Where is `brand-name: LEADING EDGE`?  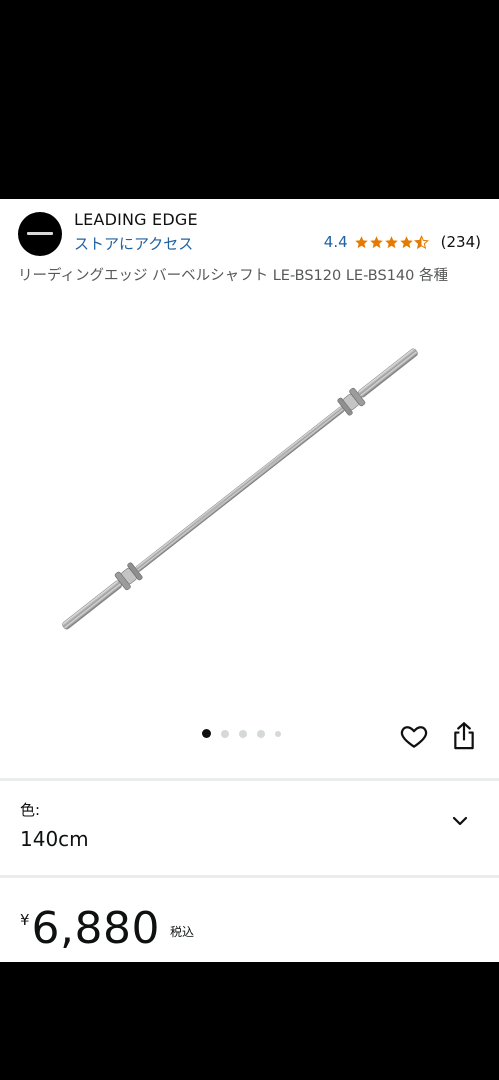
brand-name: LEADING EDGE is located at coordinates (136, 219).